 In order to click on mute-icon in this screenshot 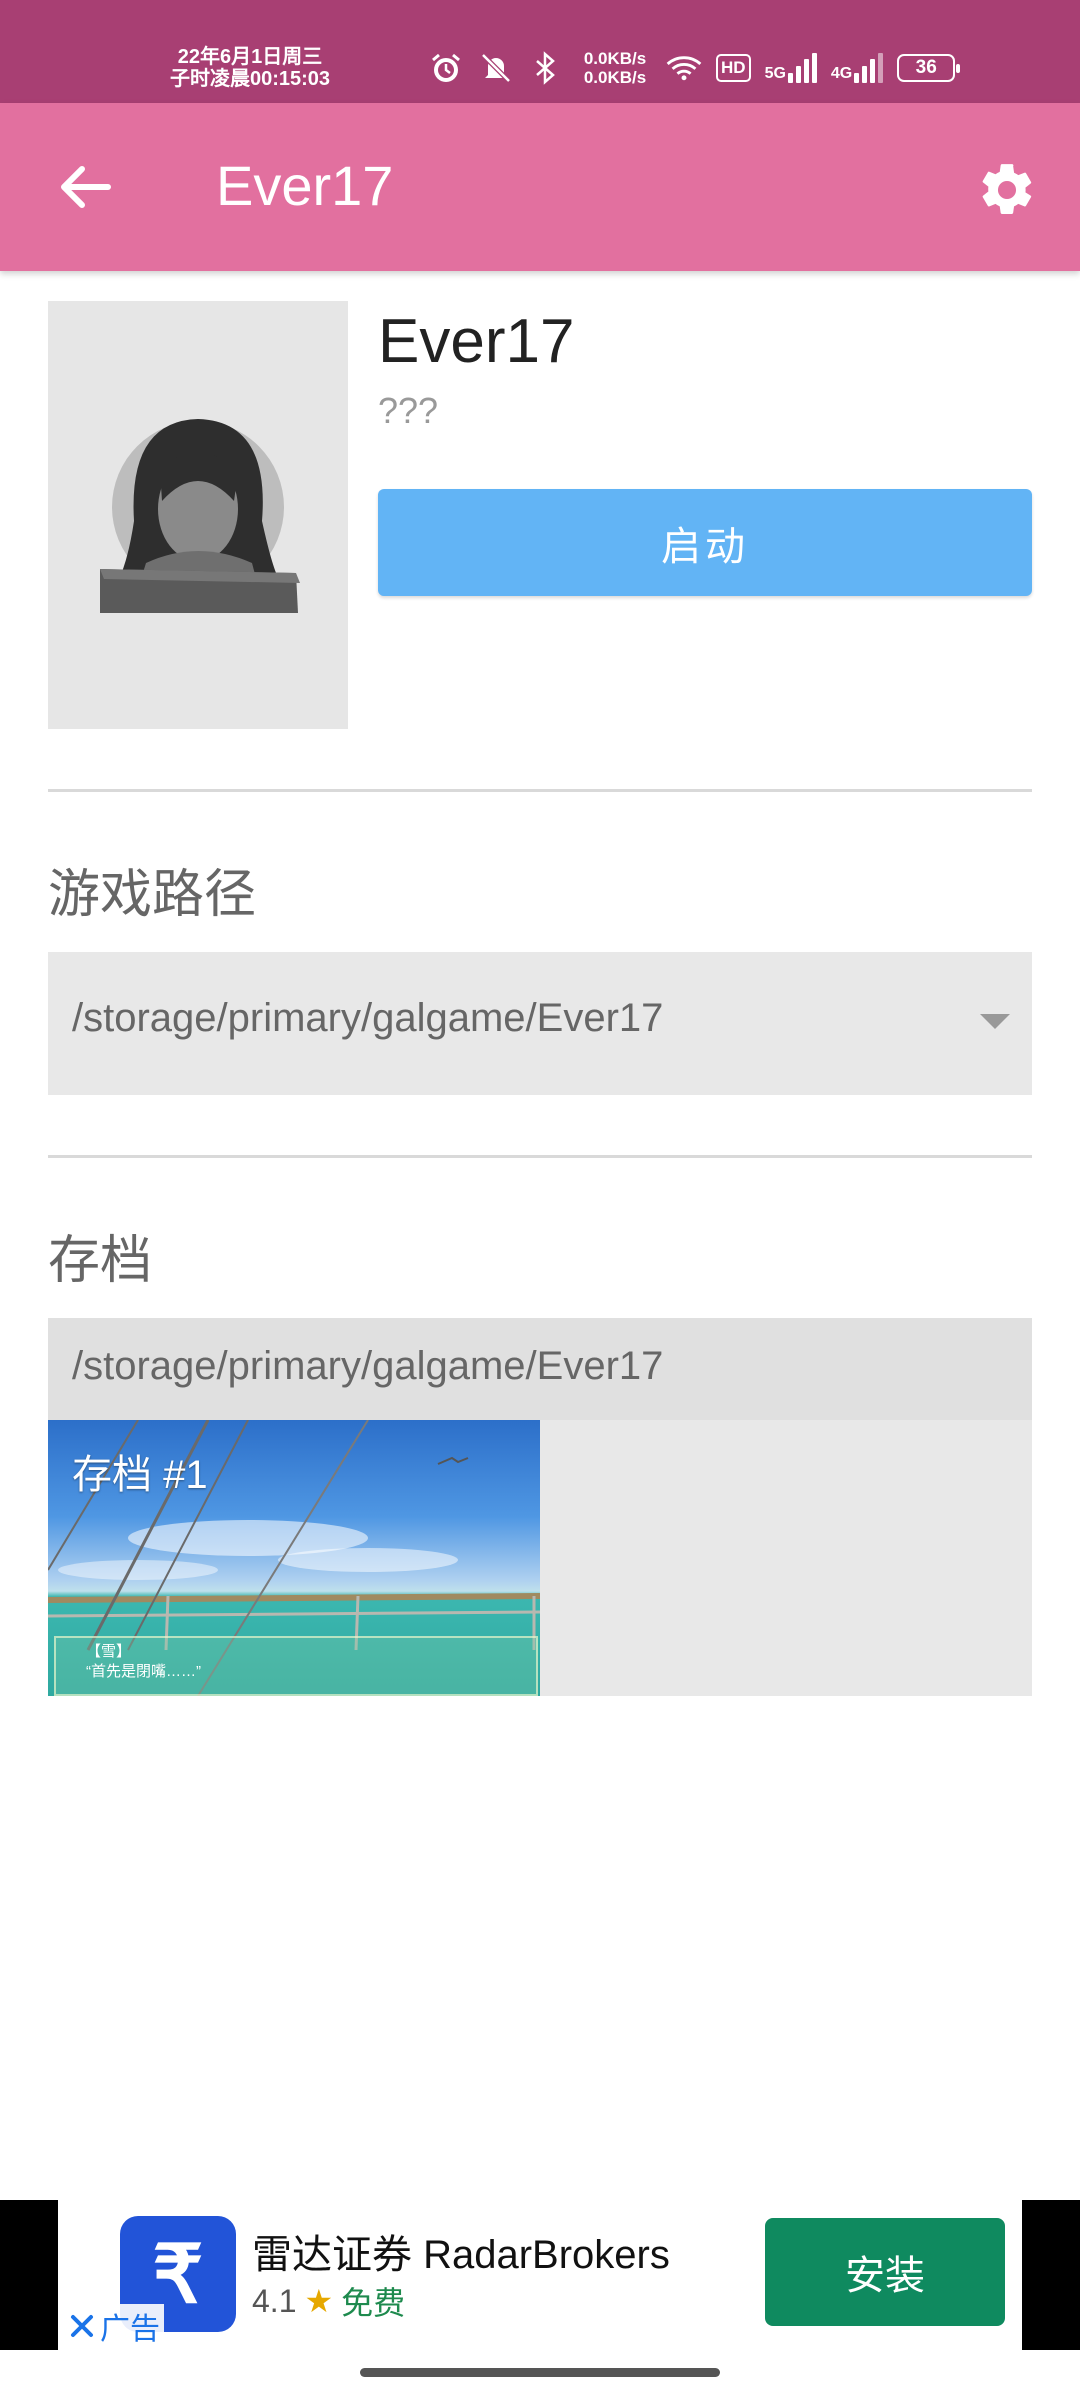, I will do `click(496, 68)`.